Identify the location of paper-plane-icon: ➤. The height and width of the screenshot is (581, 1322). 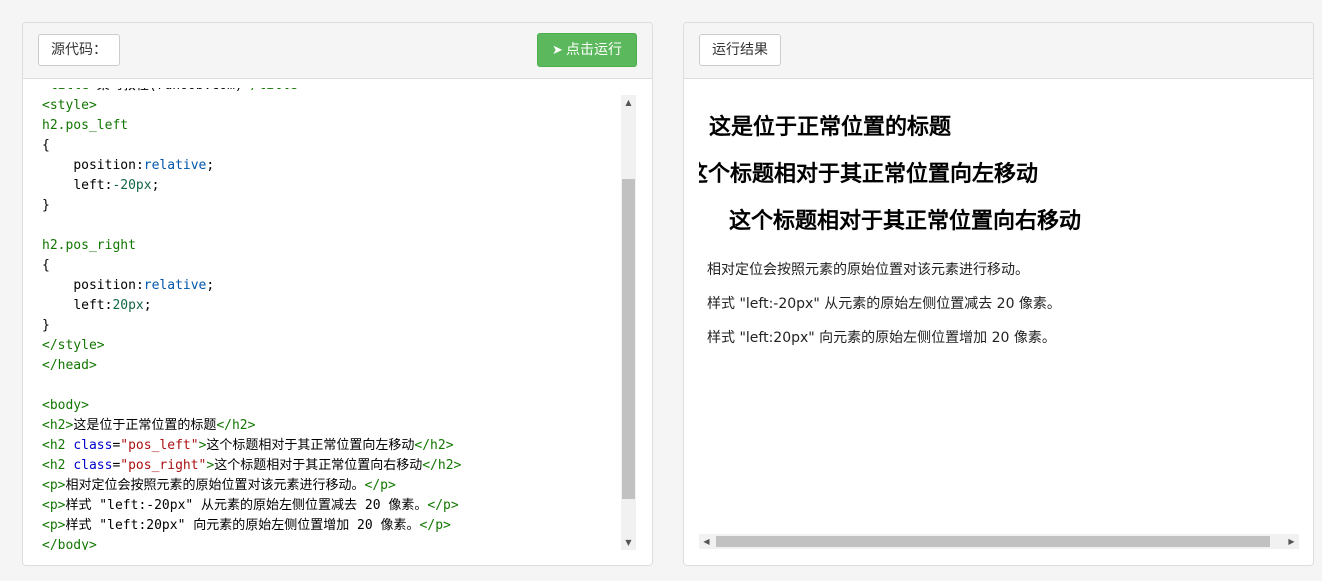
(557, 50).